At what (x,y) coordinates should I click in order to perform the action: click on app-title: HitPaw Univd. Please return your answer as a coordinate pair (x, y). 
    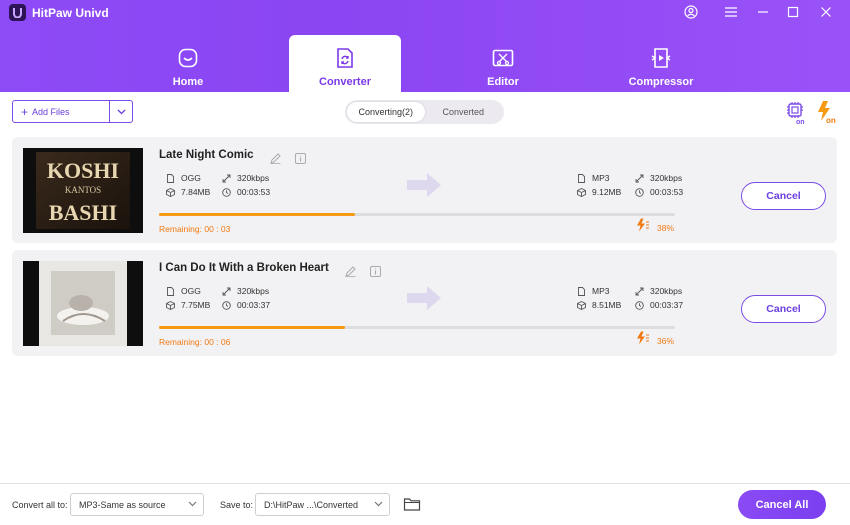
    Looking at the image, I should click on (70, 13).